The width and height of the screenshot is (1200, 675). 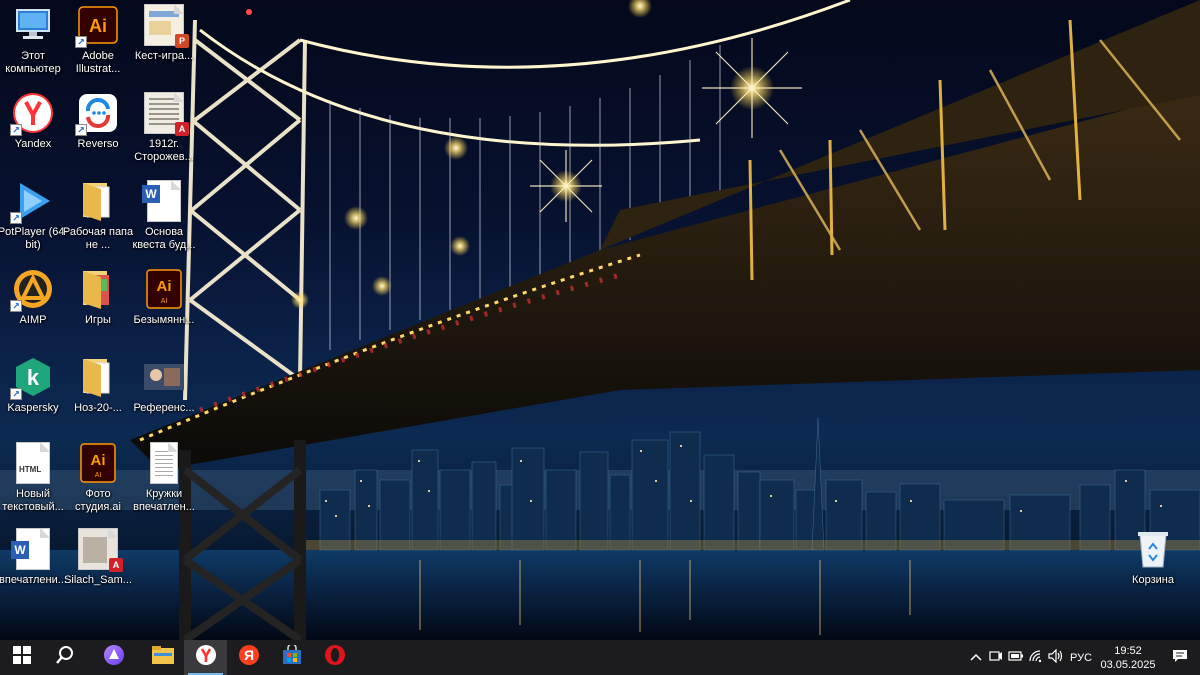 I want to click on taskbar-file-explorer-button, so click(x=162, y=657).